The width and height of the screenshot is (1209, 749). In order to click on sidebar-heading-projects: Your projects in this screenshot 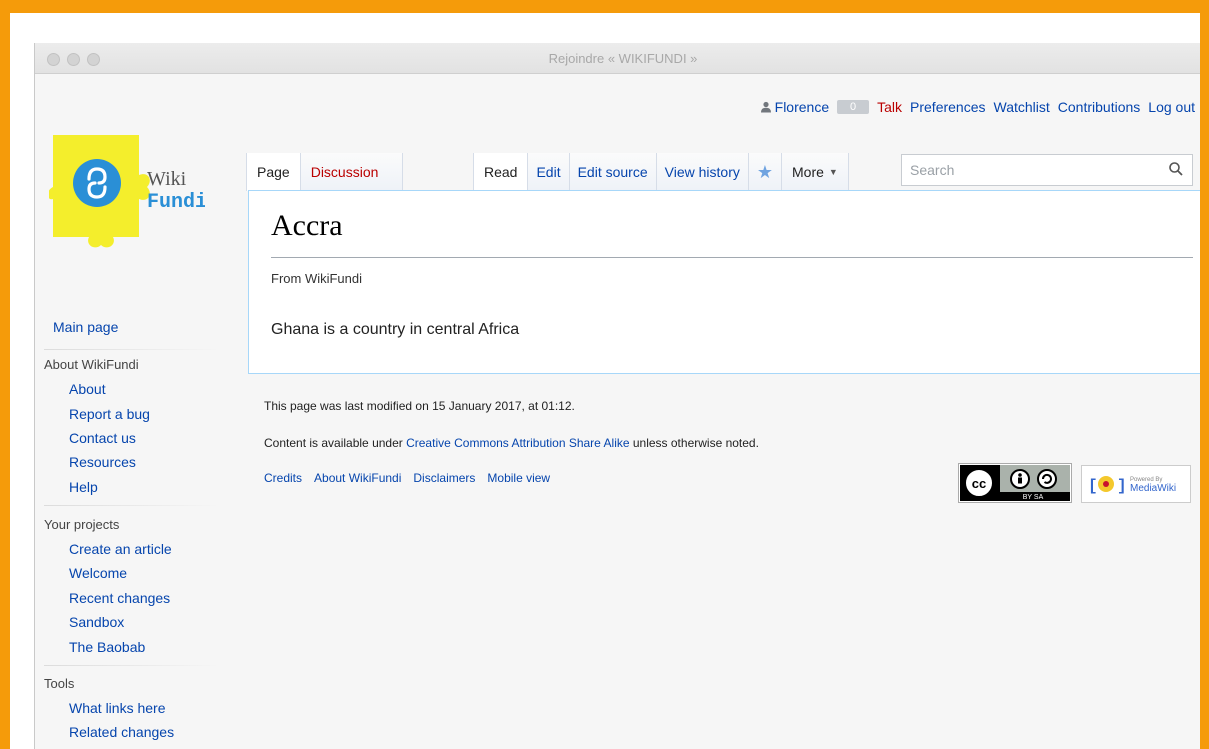, I will do `click(82, 524)`.